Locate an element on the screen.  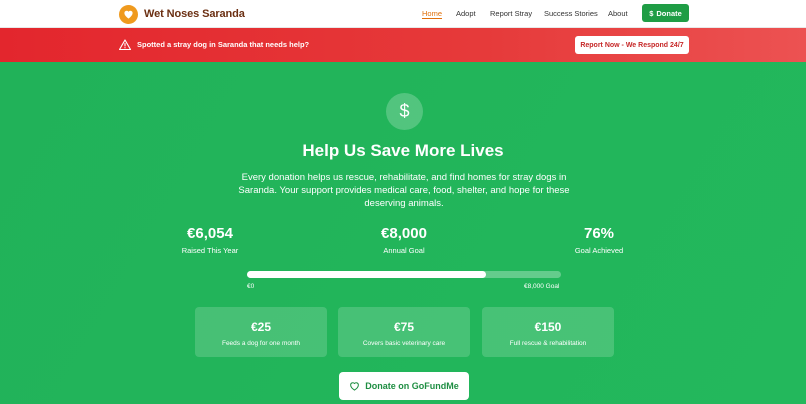
stat-label: Annual Goal is located at coordinates (404, 250).